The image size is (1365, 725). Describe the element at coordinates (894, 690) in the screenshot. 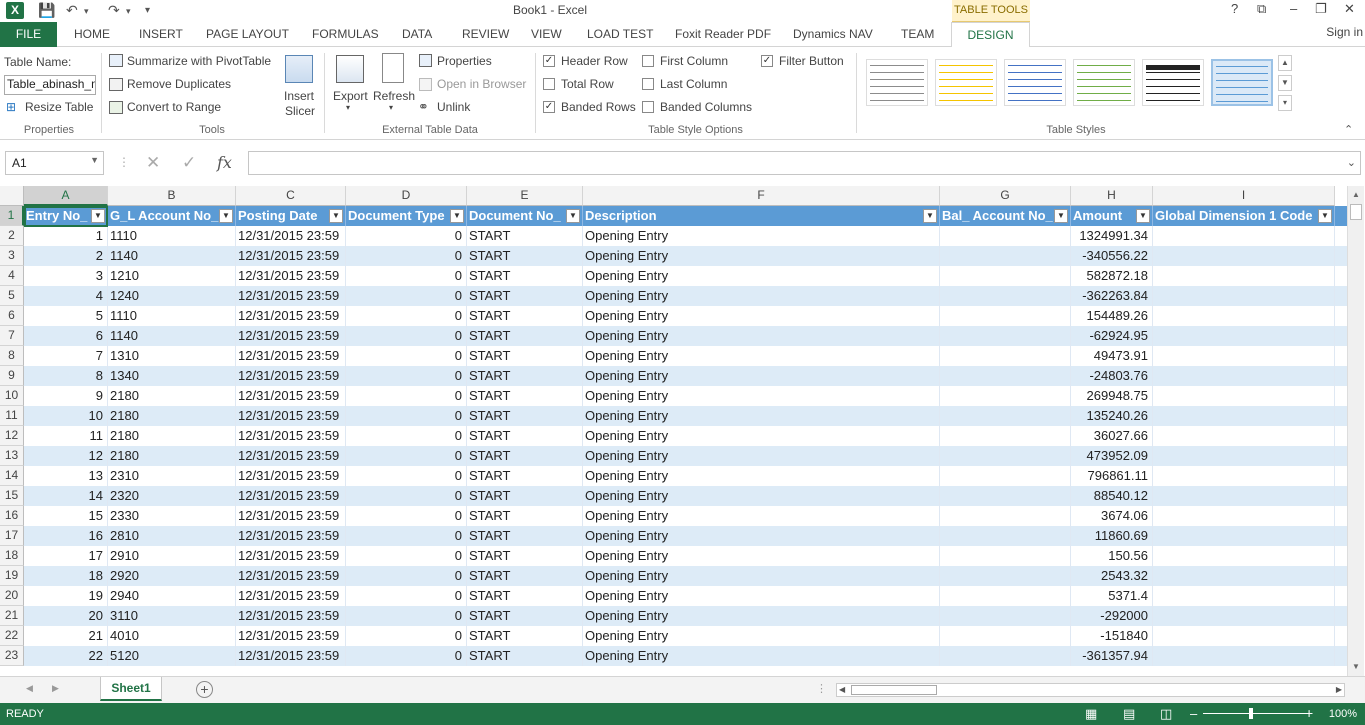

I see `horizontal-scroll-thumb` at that location.